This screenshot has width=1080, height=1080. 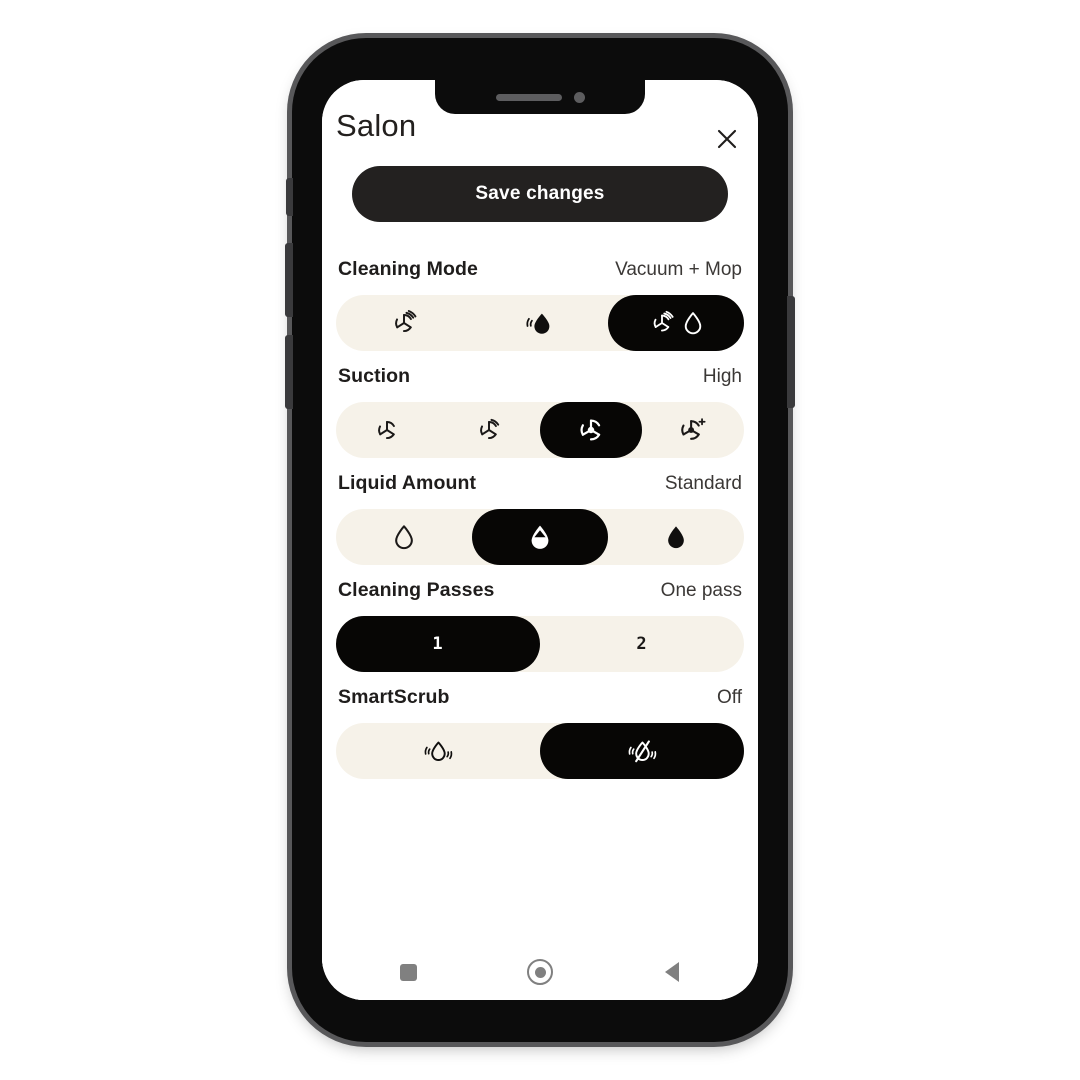 What do you see at coordinates (540, 383) in the screenshot?
I see `setting-header: Suction High` at bounding box center [540, 383].